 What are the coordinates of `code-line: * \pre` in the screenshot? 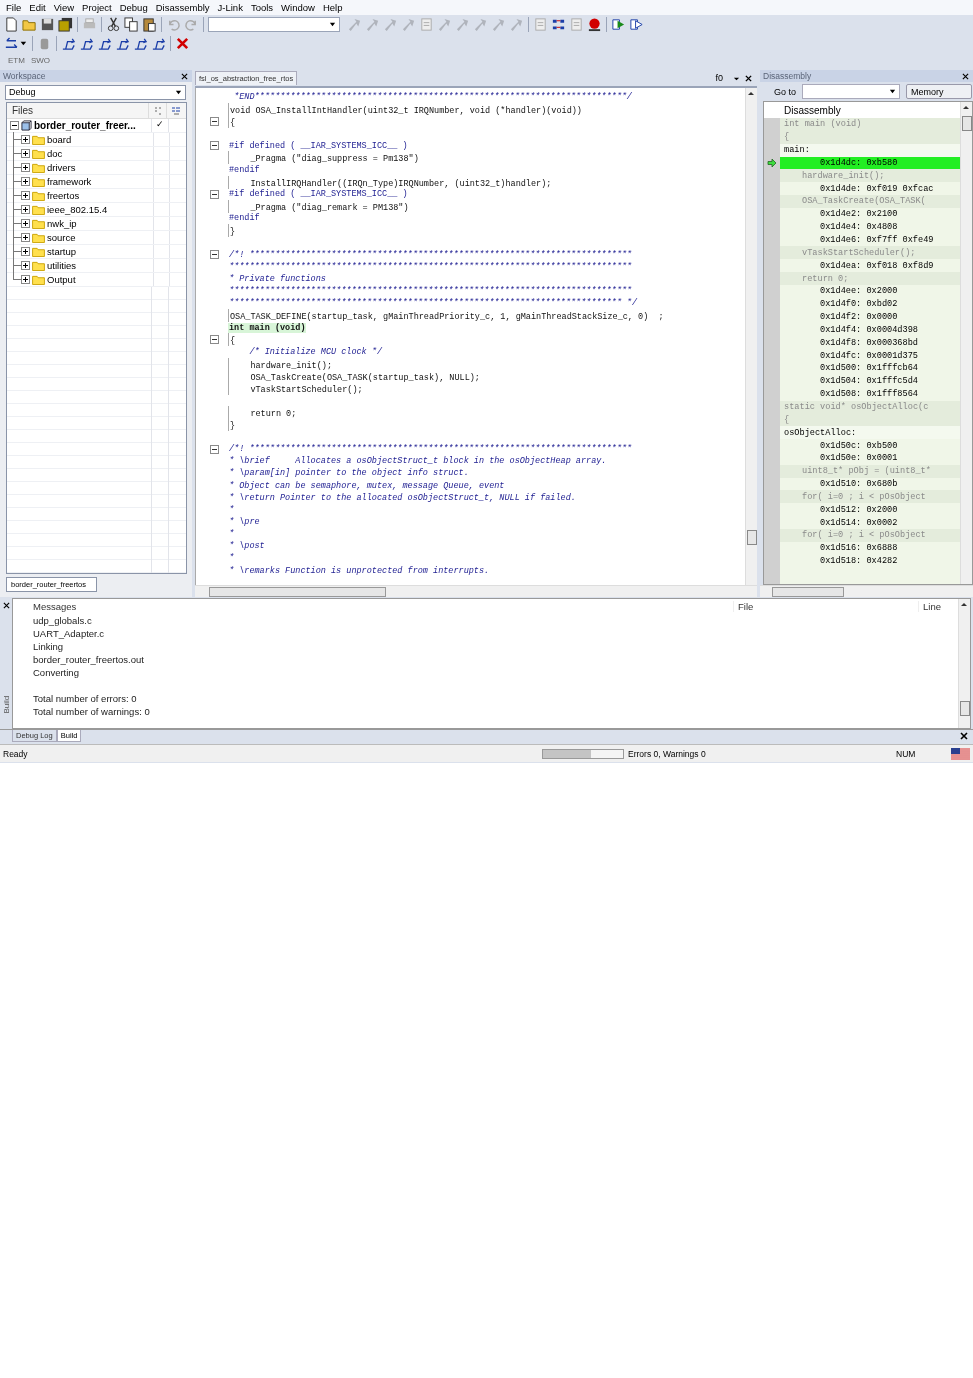 It's located at (244, 522).